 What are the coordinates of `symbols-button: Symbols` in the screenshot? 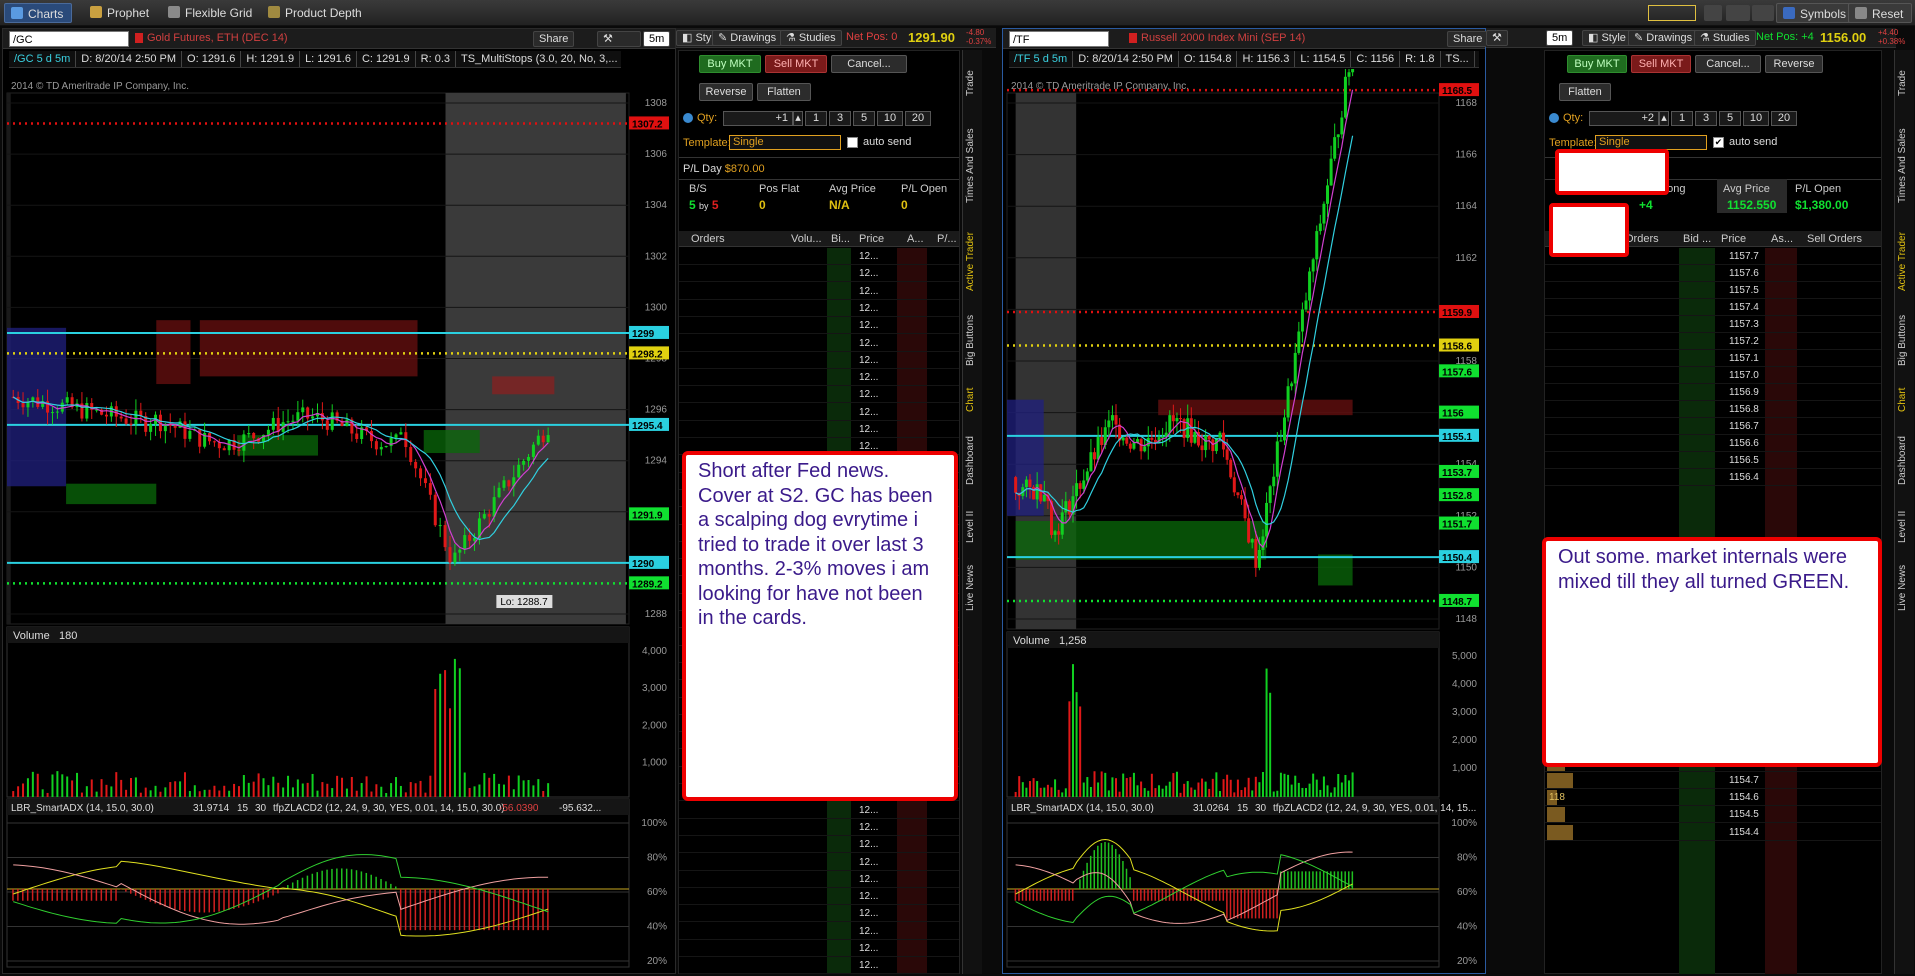 It's located at (1816, 13).